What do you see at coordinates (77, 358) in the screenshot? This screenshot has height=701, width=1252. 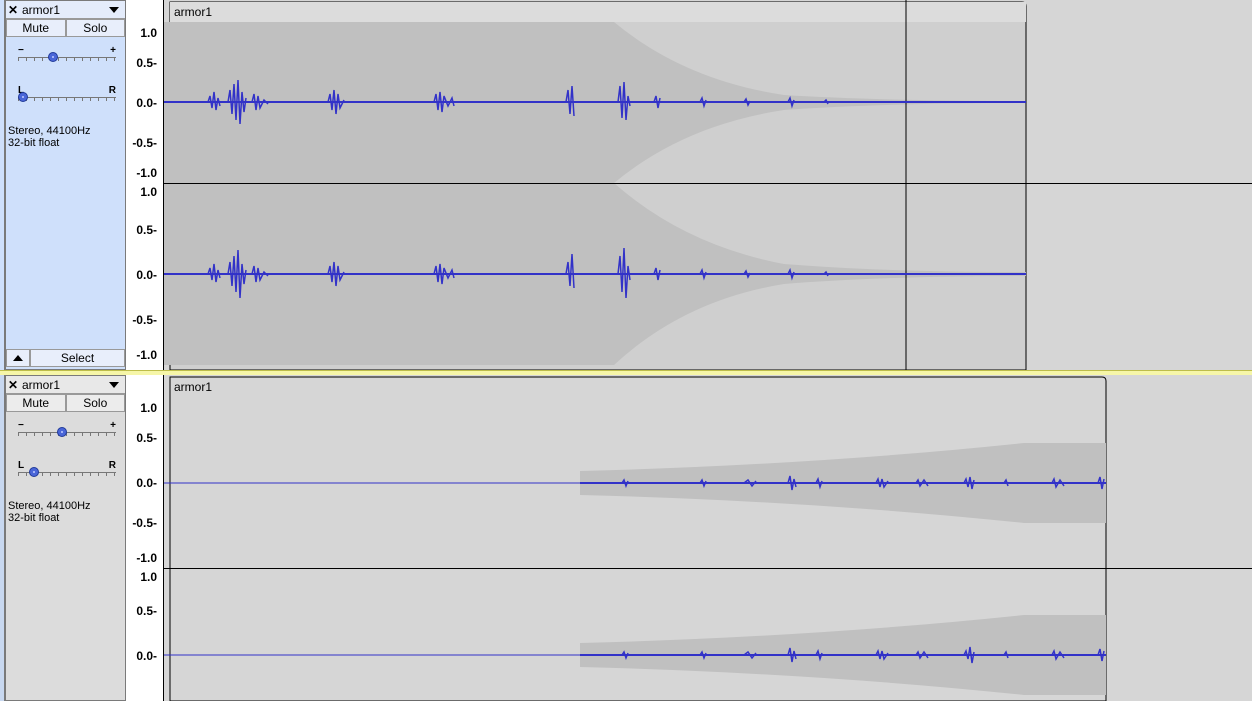 I see `select-button: Select` at bounding box center [77, 358].